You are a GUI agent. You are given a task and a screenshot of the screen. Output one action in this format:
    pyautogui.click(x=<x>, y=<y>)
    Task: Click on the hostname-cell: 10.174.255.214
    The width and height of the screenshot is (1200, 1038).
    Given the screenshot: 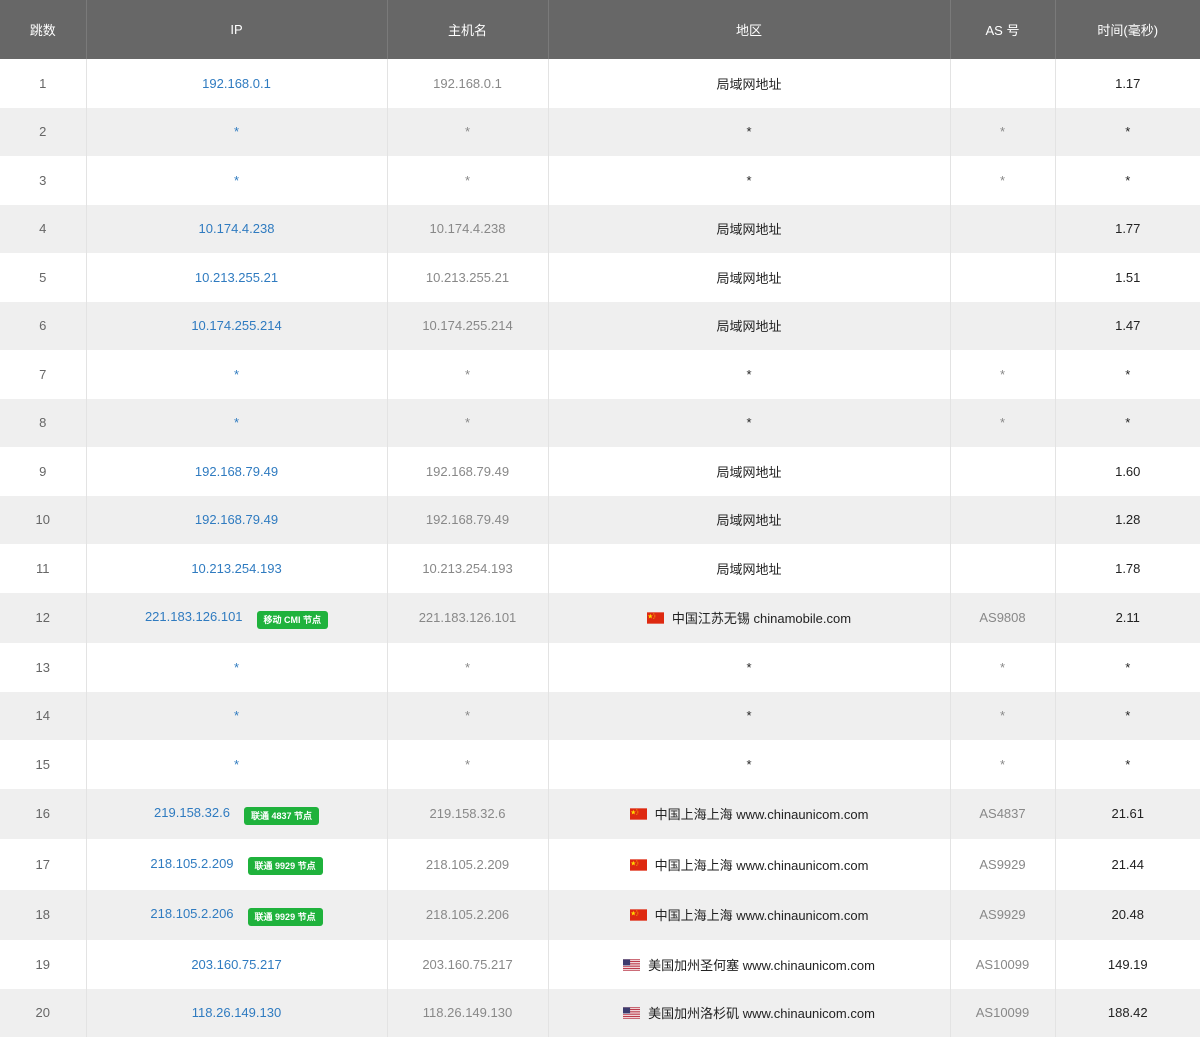 What is the action you would take?
    pyautogui.click(x=468, y=325)
    